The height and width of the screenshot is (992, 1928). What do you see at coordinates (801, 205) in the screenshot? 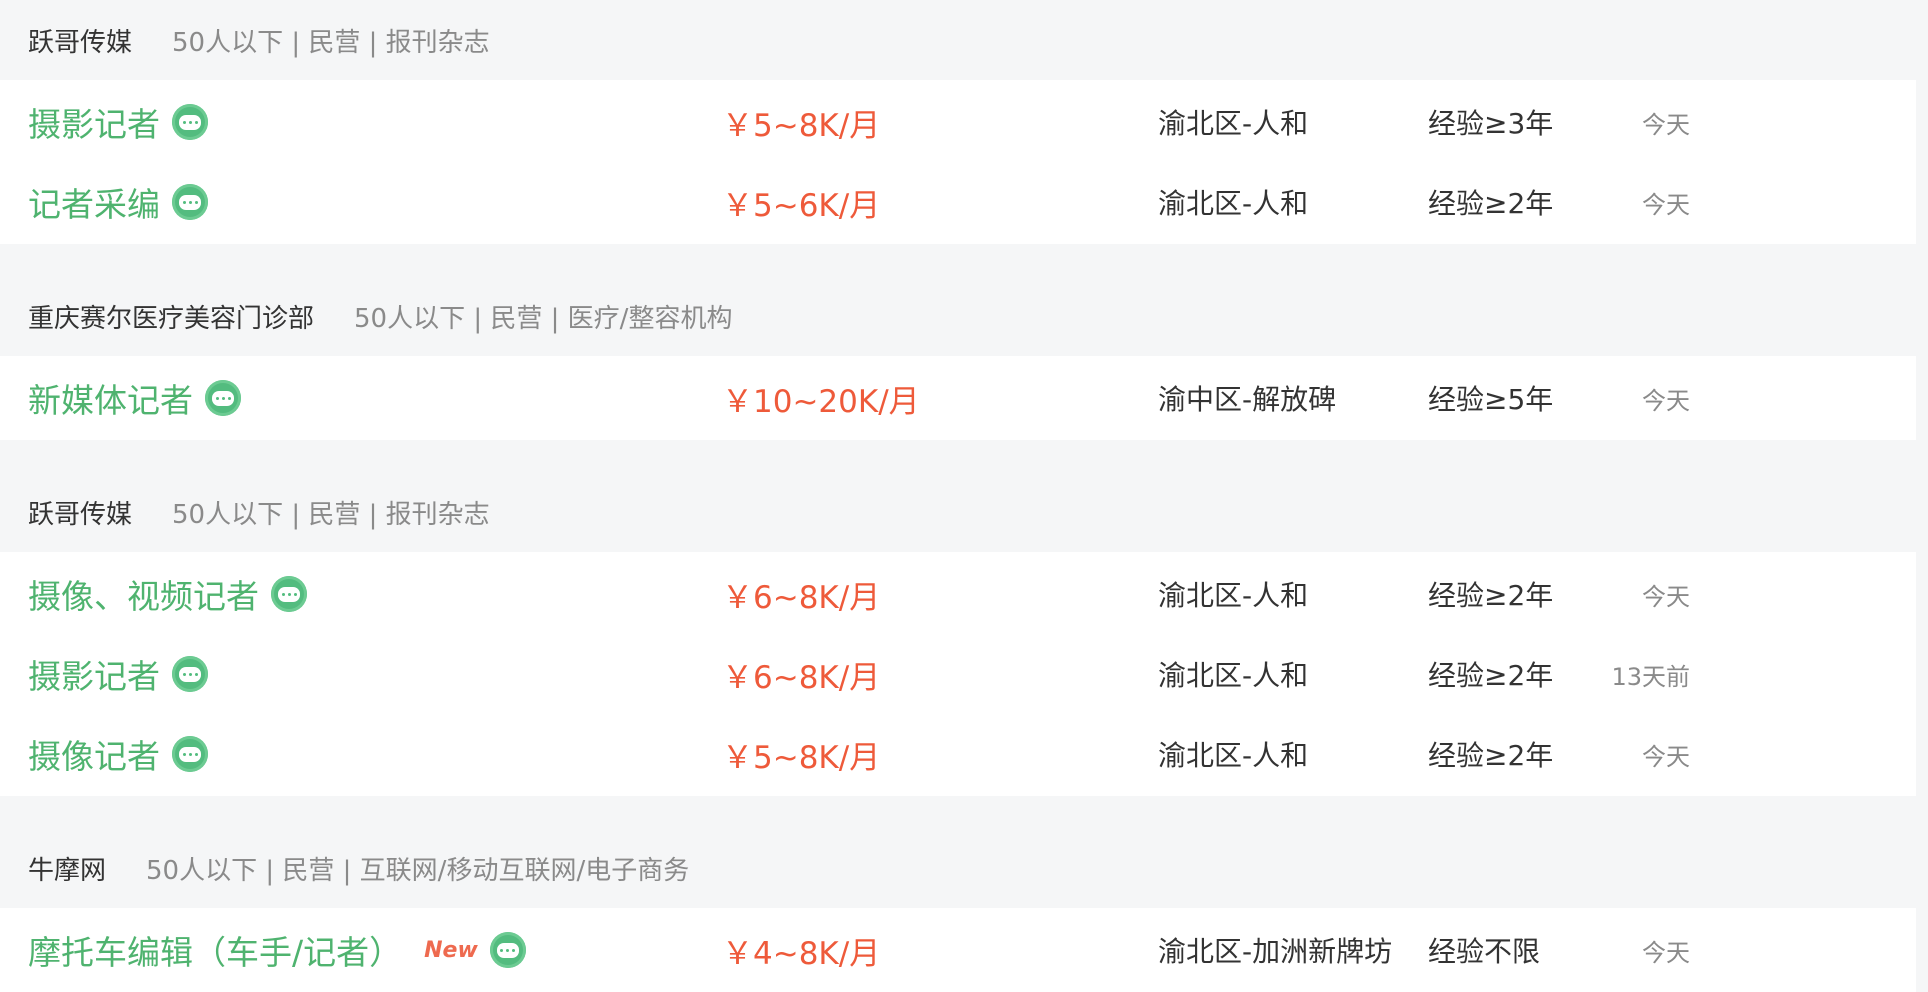
I see `salary: ￥5~6K/月` at bounding box center [801, 205].